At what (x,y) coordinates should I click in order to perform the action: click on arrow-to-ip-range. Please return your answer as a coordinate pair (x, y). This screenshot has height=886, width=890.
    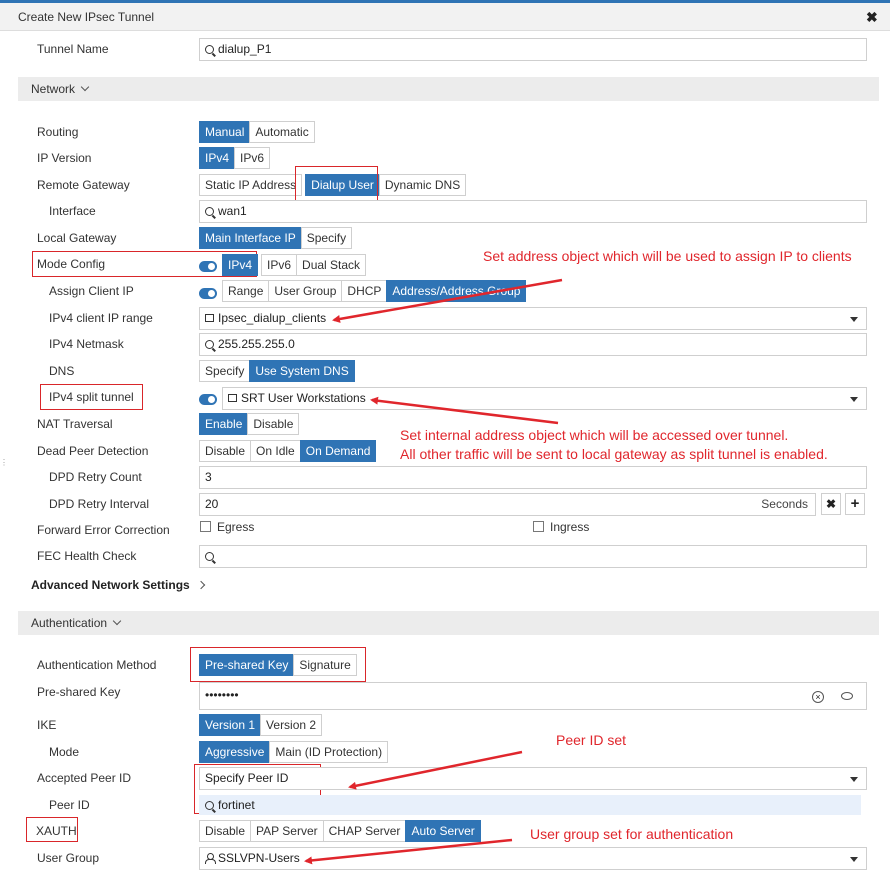
    Looking at the image, I should click on (447, 300).